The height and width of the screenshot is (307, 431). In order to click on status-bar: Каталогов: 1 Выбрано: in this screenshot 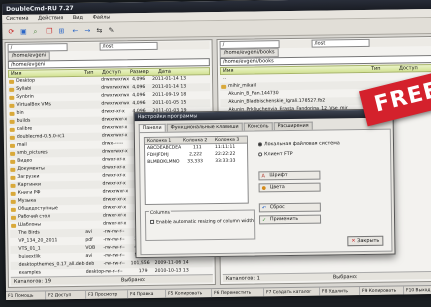, I will do `click(326, 276)`.